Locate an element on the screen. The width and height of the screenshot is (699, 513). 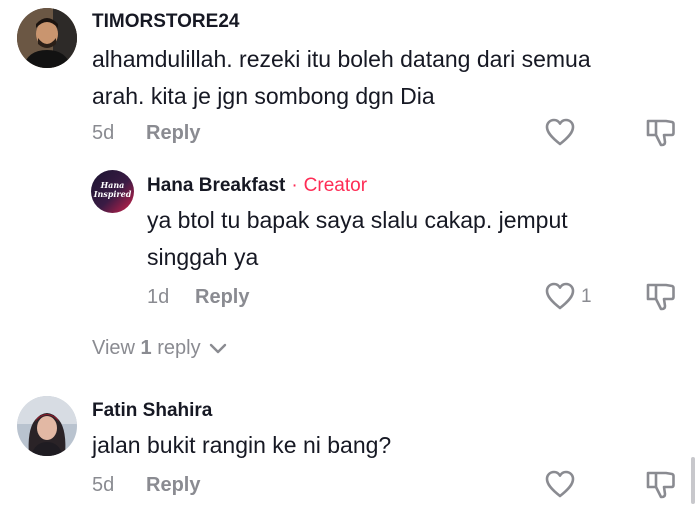
comment-text-line: singgah ya is located at coordinates (203, 257).